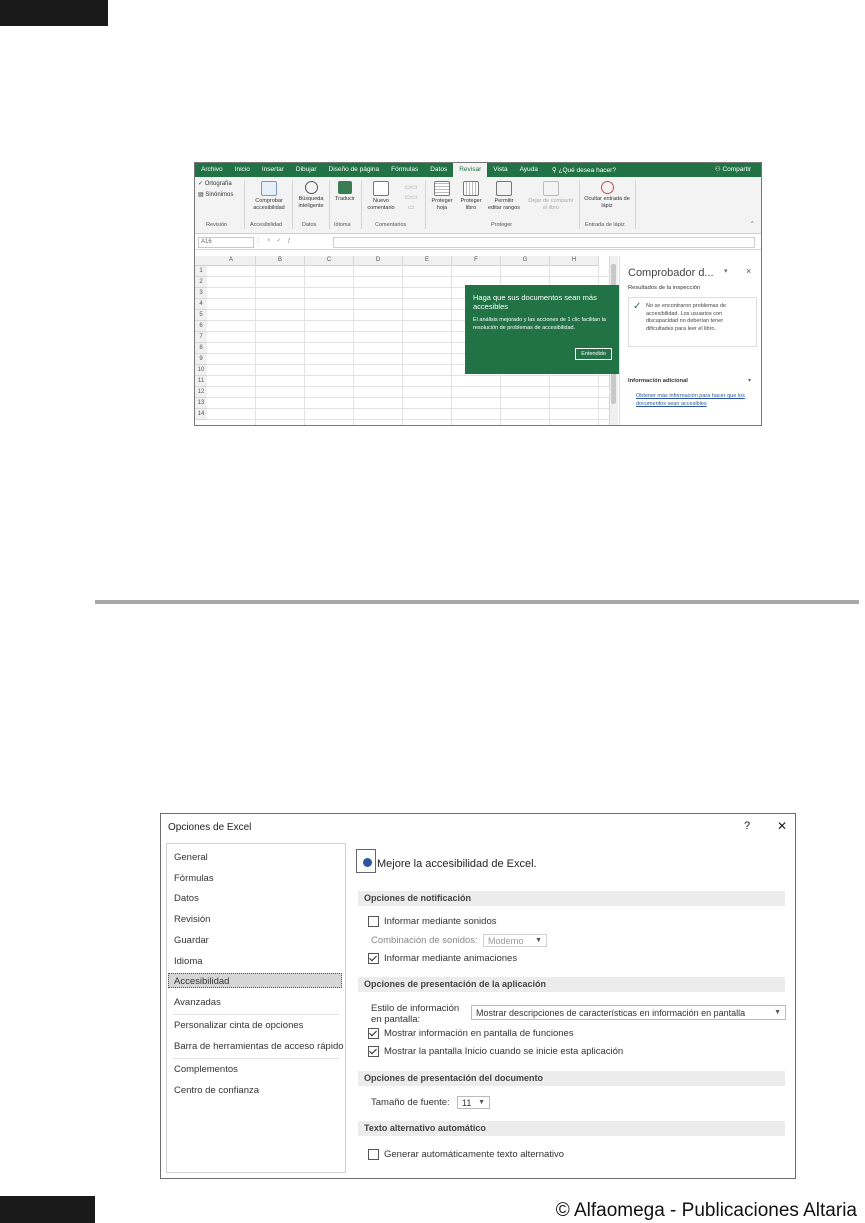 The height and width of the screenshot is (1223, 865). I want to click on nav-guardar: Guardar, so click(191, 940).